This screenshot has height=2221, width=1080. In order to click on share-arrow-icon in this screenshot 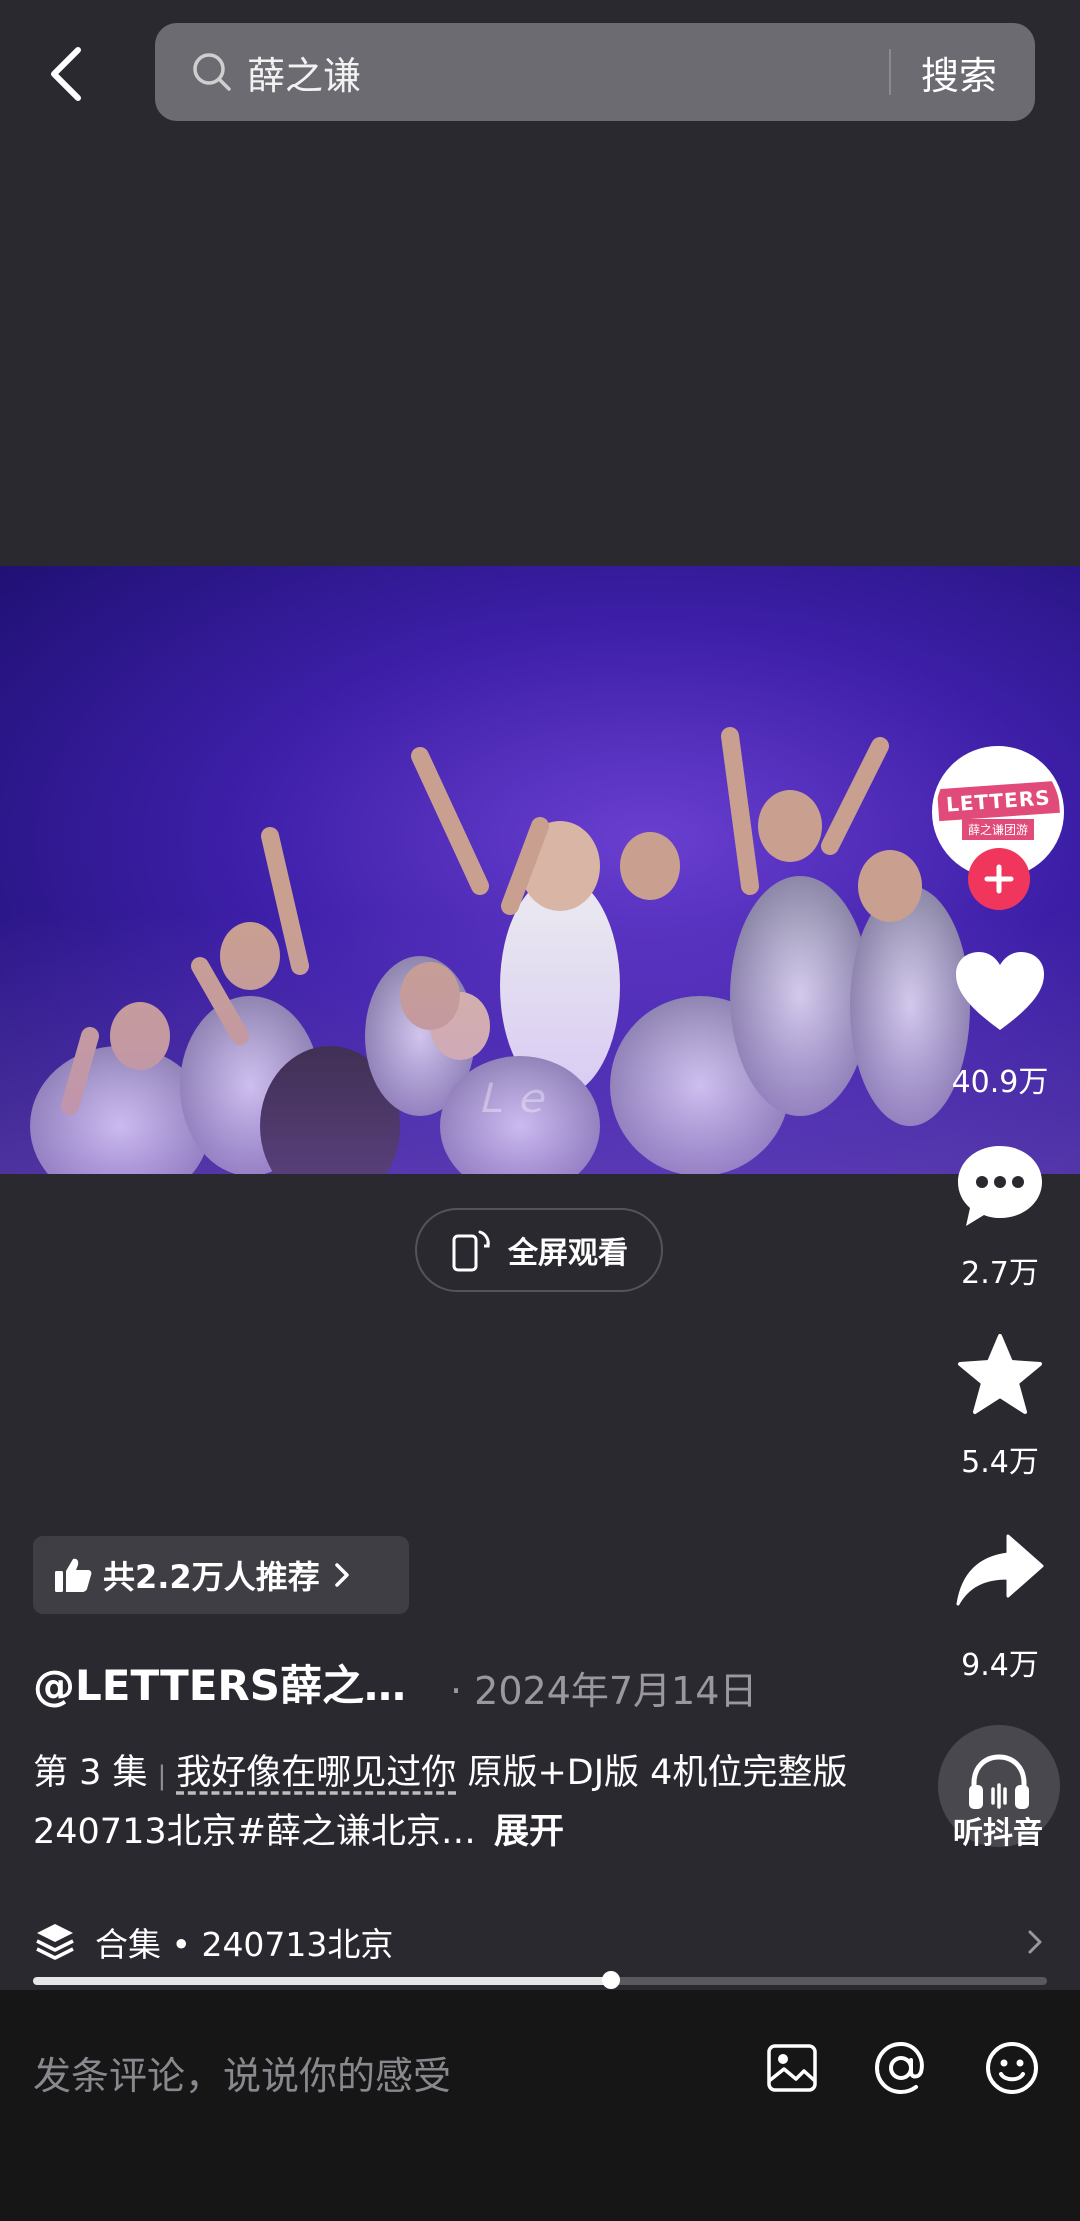, I will do `click(1000, 1570)`.